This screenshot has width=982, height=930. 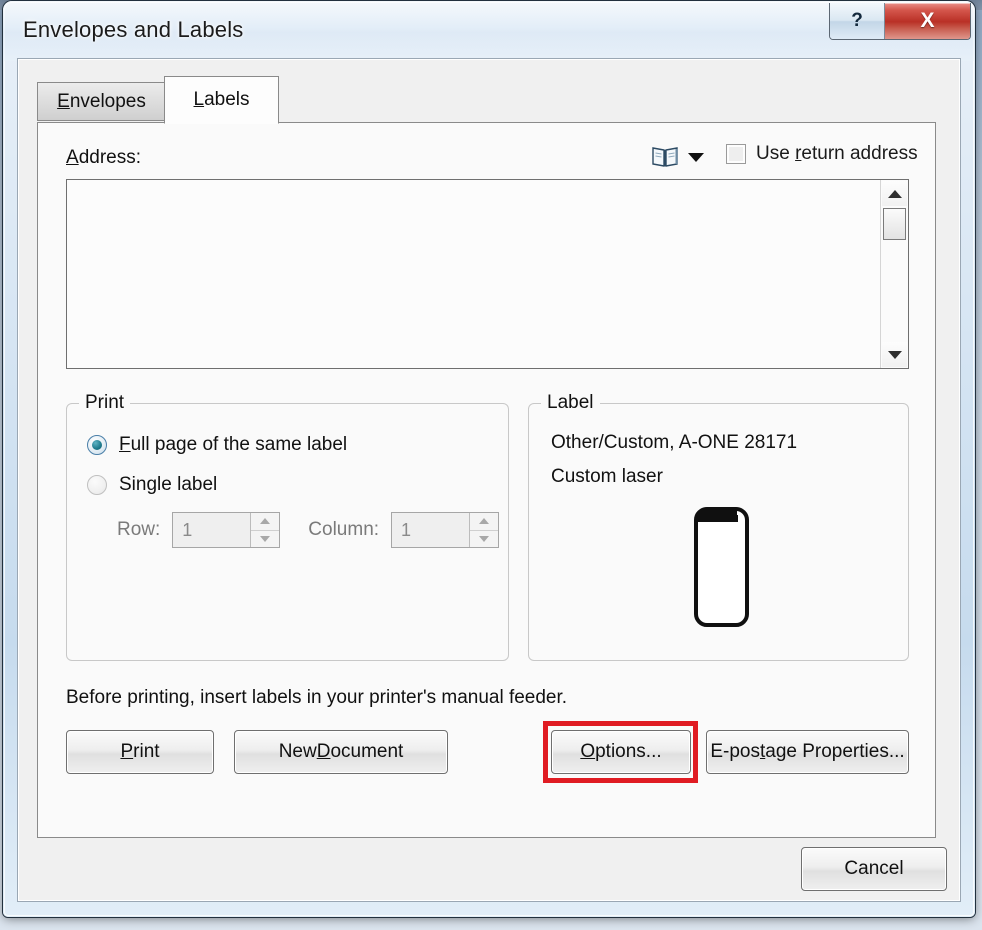 What do you see at coordinates (927, 21) in the screenshot?
I see `close-icon-button: X` at bounding box center [927, 21].